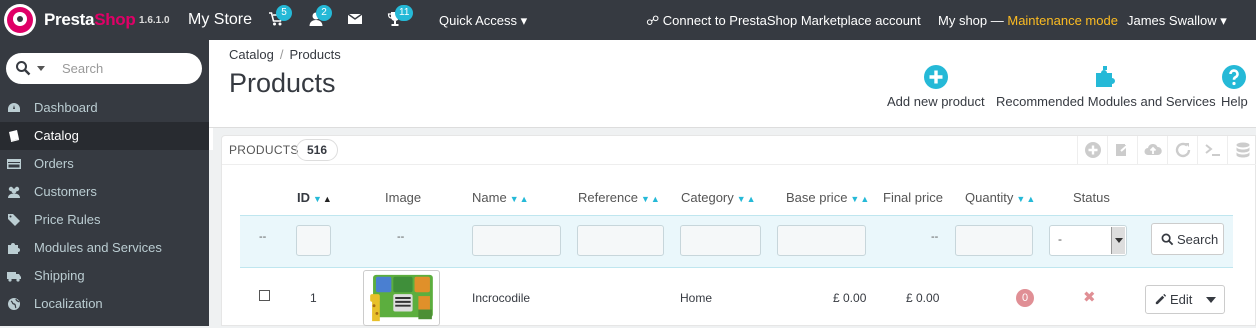  What do you see at coordinates (104, 164) in the screenshot?
I see `sidebar-item-orders: Orders` at bounding box center [104, 164].